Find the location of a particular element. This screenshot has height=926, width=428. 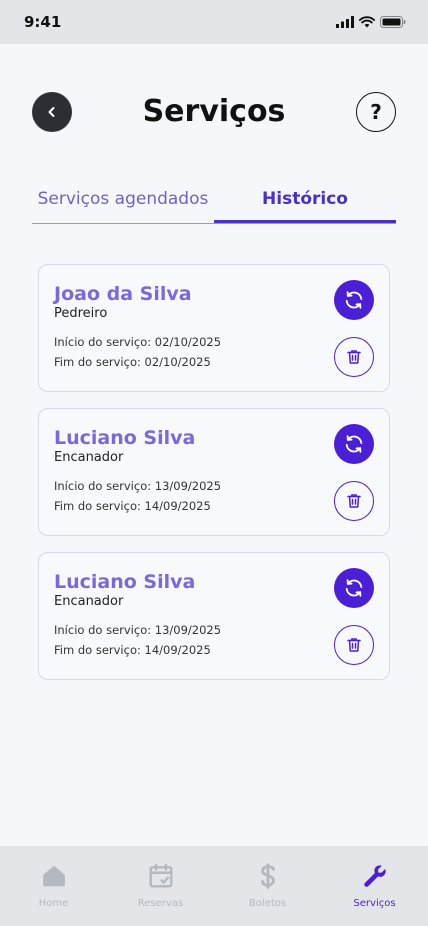

tab-servicos-agendados: Serviços agendados is located at coordinates (123, 201).